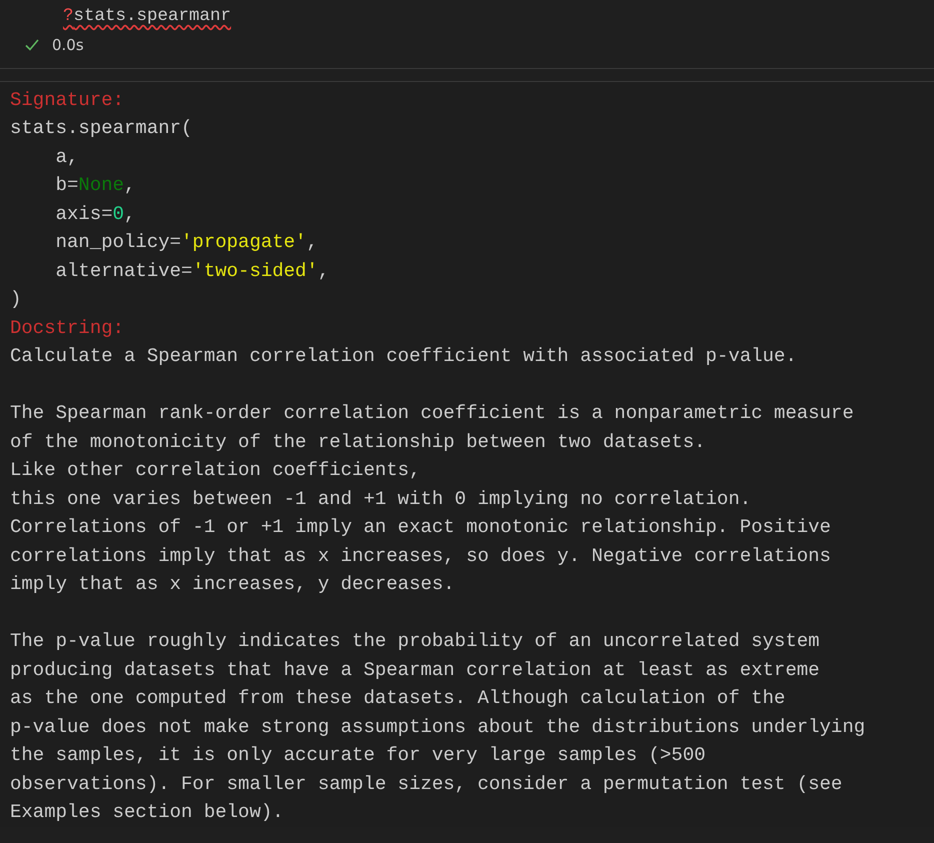 The image size is (934, 843). Describe the element at coordinates (192, 271) in the screenshot. I see `signature-line: alternative='two-sided',` at that location.